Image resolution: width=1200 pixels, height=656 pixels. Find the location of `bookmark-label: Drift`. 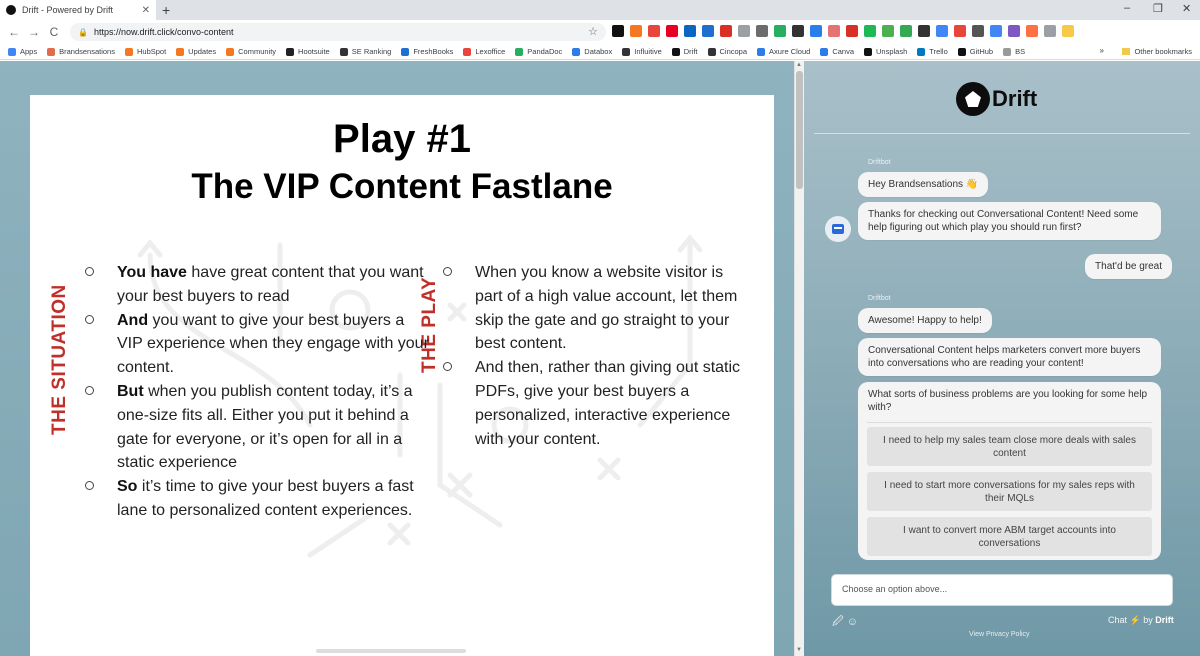

bookmark-label: Drift is located at coordinates (690, 51).